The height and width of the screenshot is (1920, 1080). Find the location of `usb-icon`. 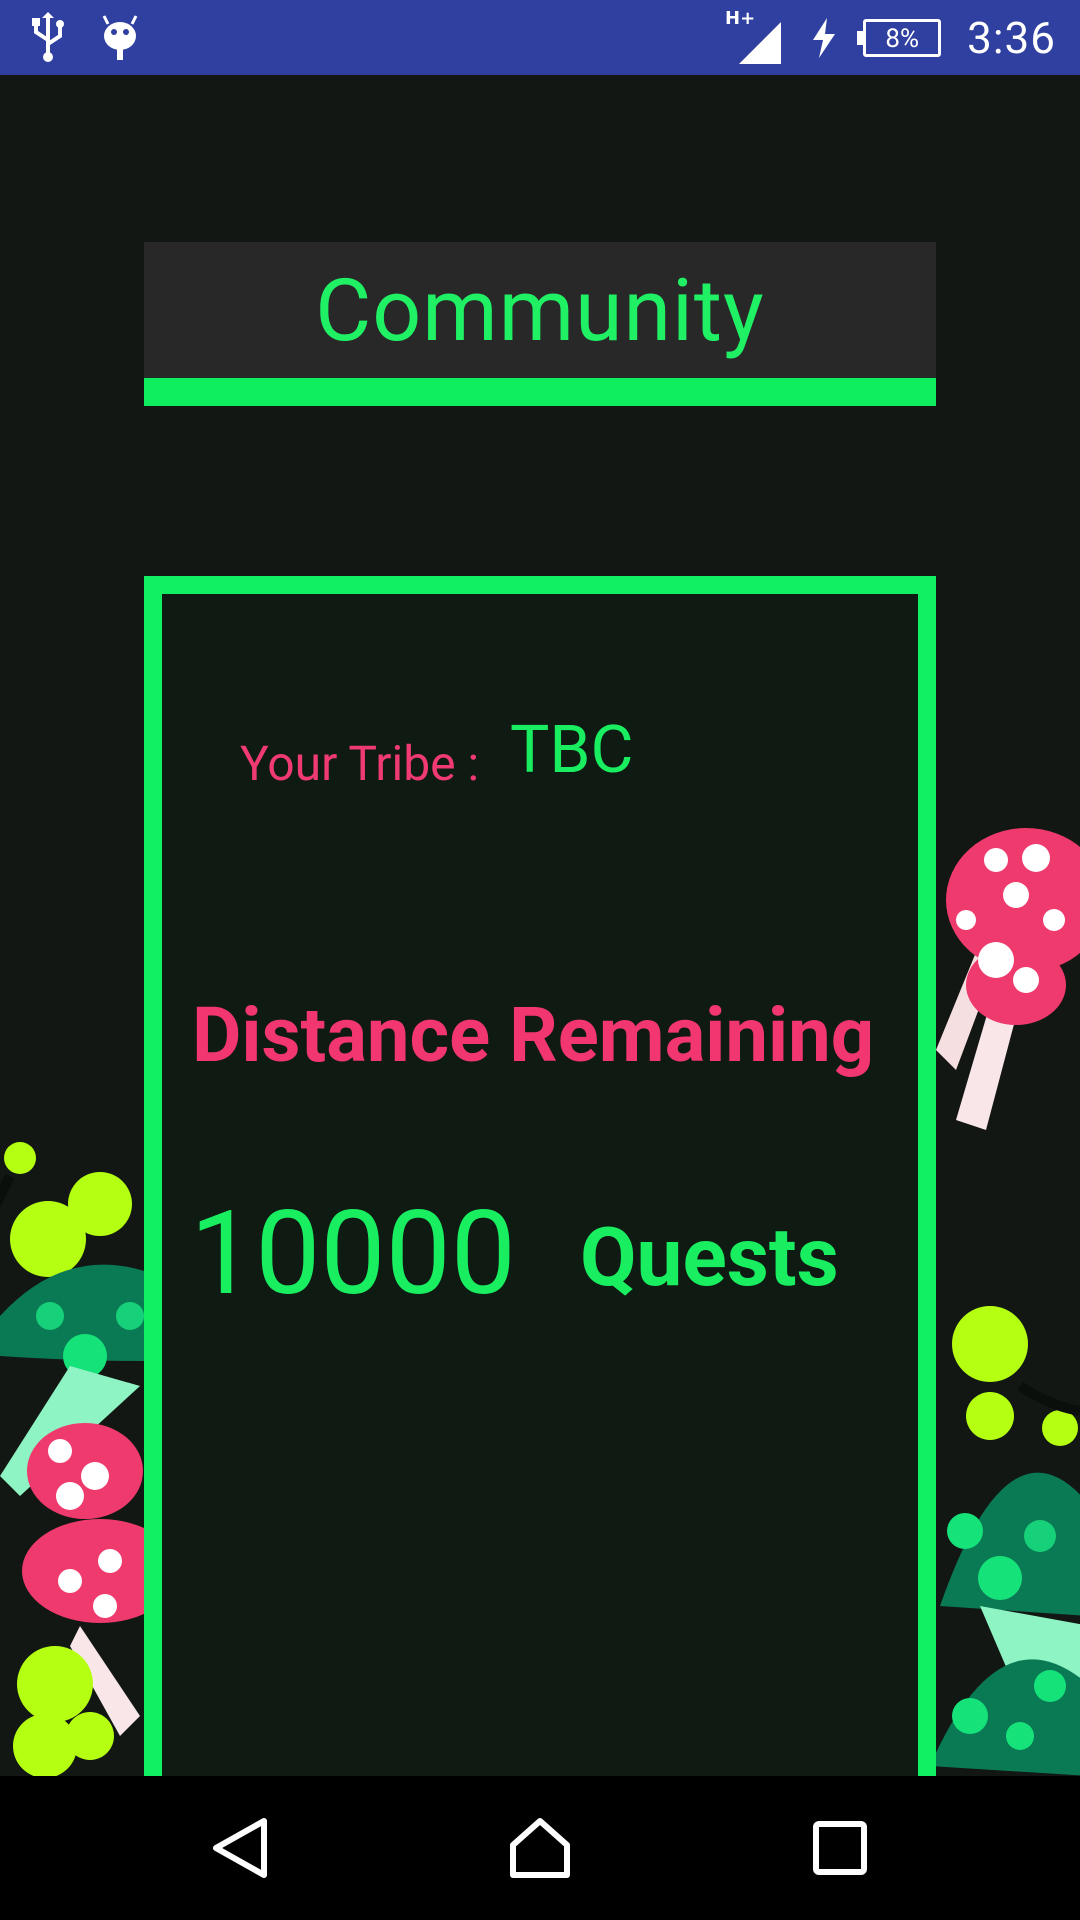

usb-icon is located at coordinates (48, 37).